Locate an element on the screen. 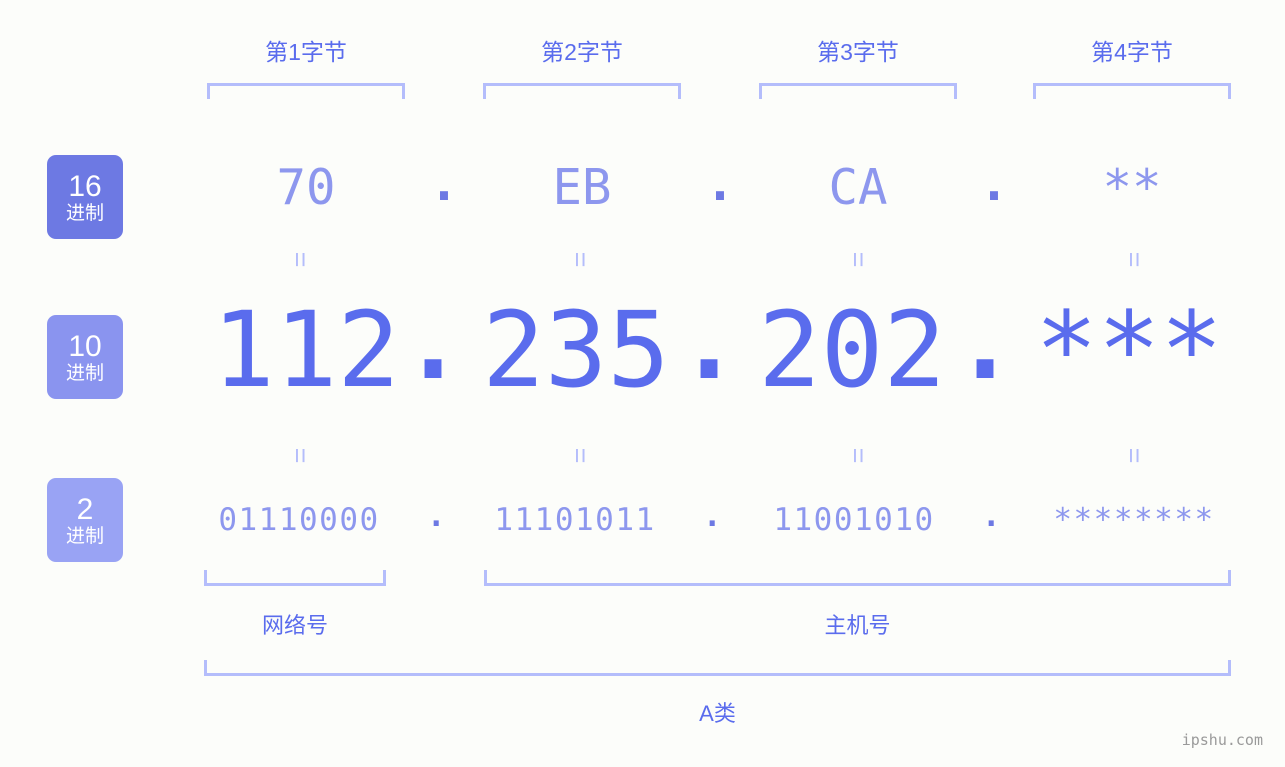 The image size is (1285, 767). equals-mark-dec-bin-3: = is located at coordinates (858, 455).